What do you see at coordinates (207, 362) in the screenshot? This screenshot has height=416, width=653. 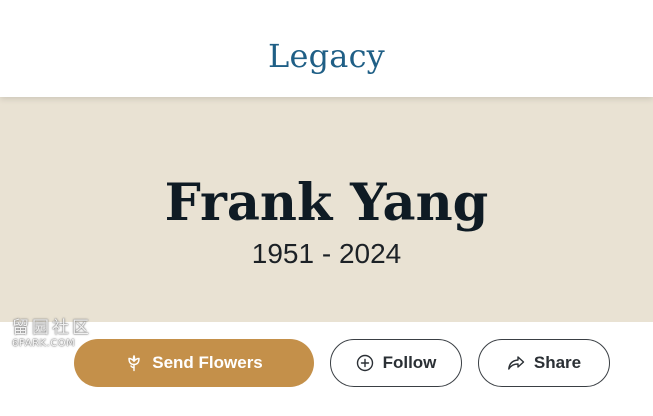 I see `send-flowers-label: Send Flowers` at bounding box center [207, 362].